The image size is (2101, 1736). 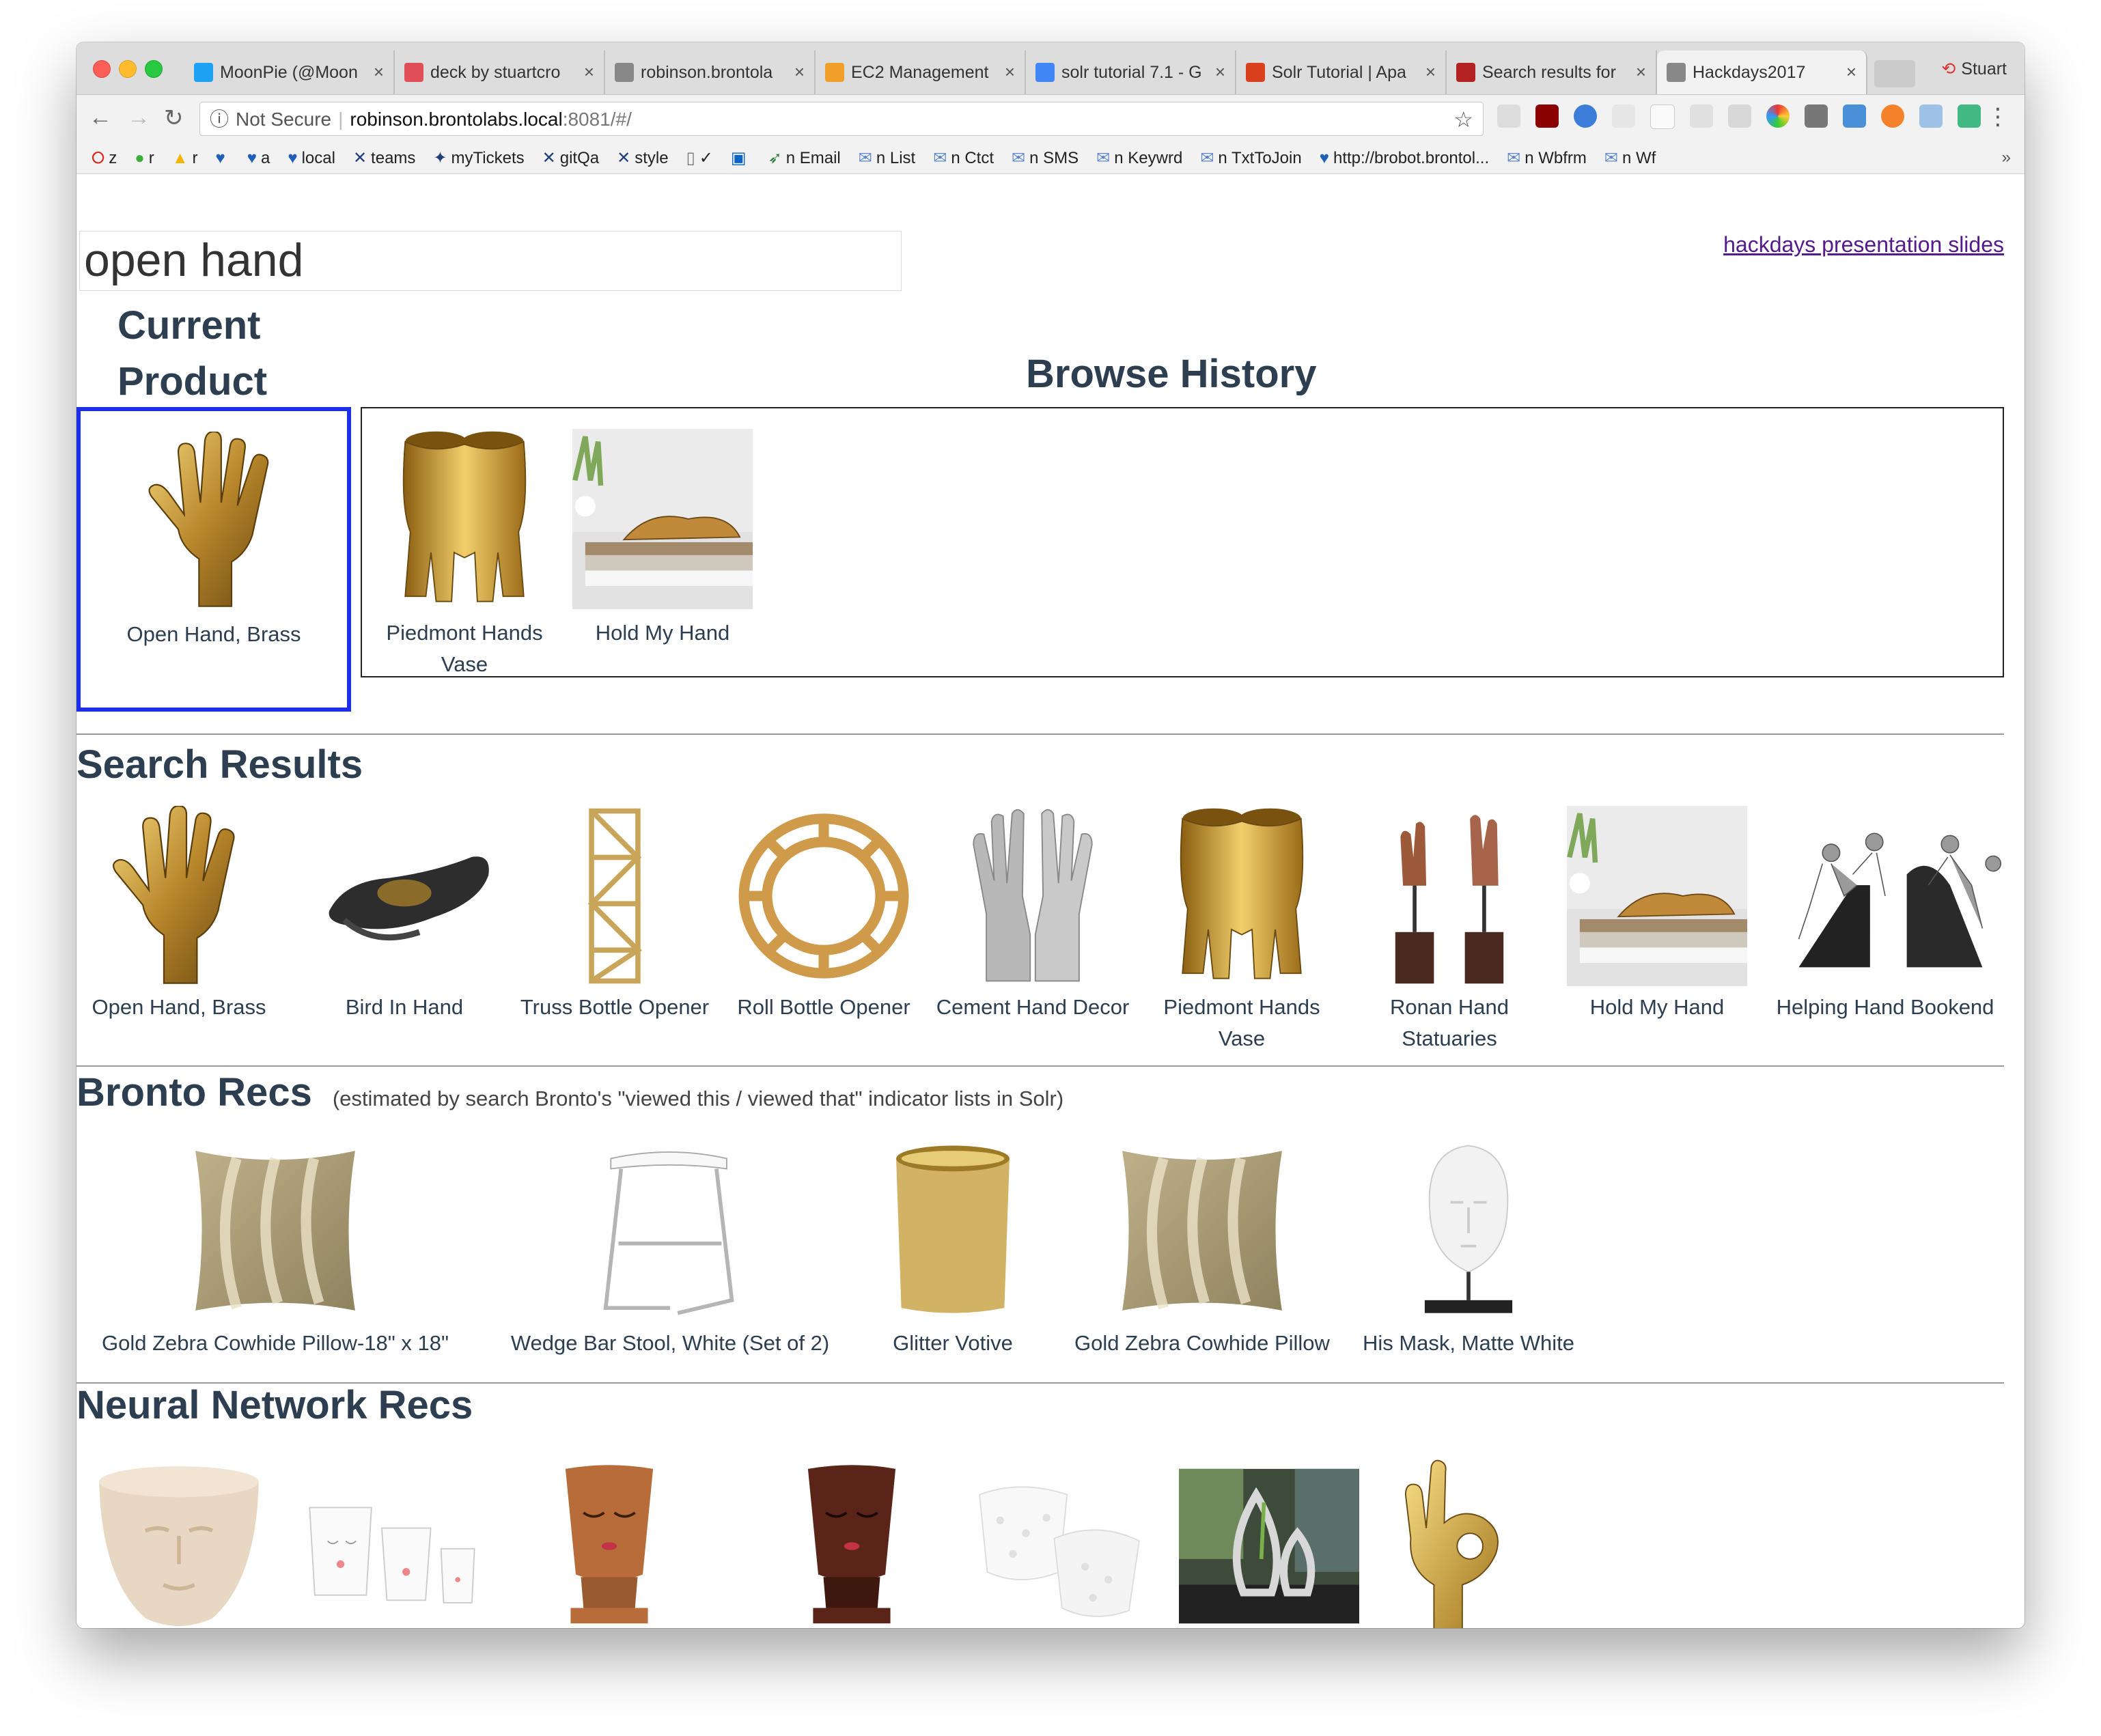 What do you see at coordinates (1974, 69) in the screenshot?
I see `profile-button: ⟲ Stuart` at bounding box center [1974, 69].